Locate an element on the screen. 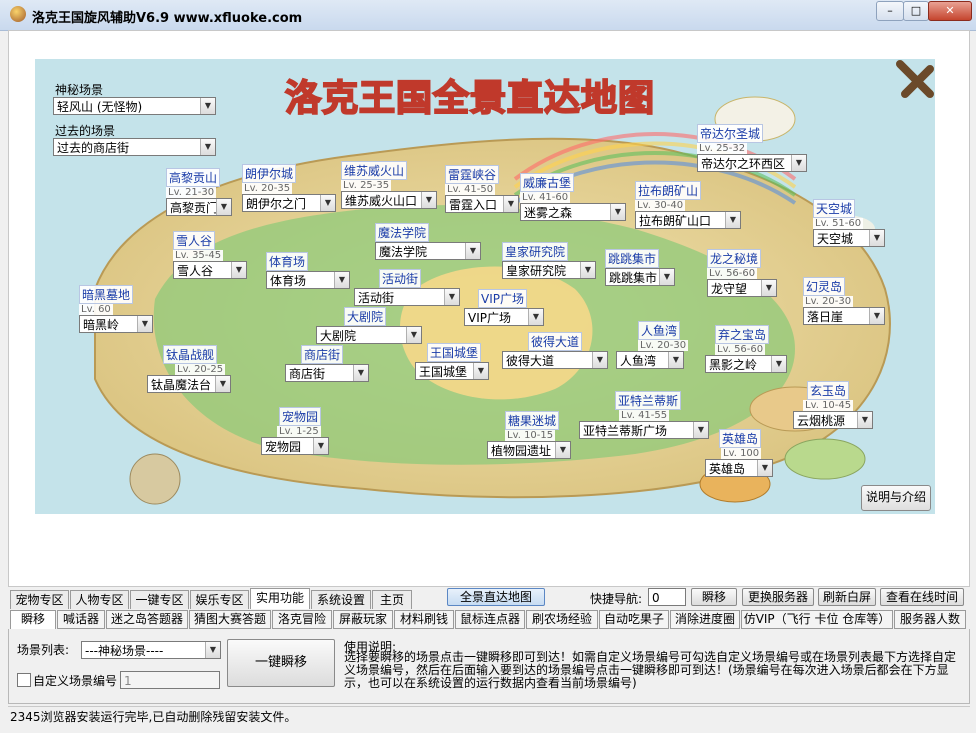  location-select: 迷雾之森 ▼ is located at coordinates (573, 212).